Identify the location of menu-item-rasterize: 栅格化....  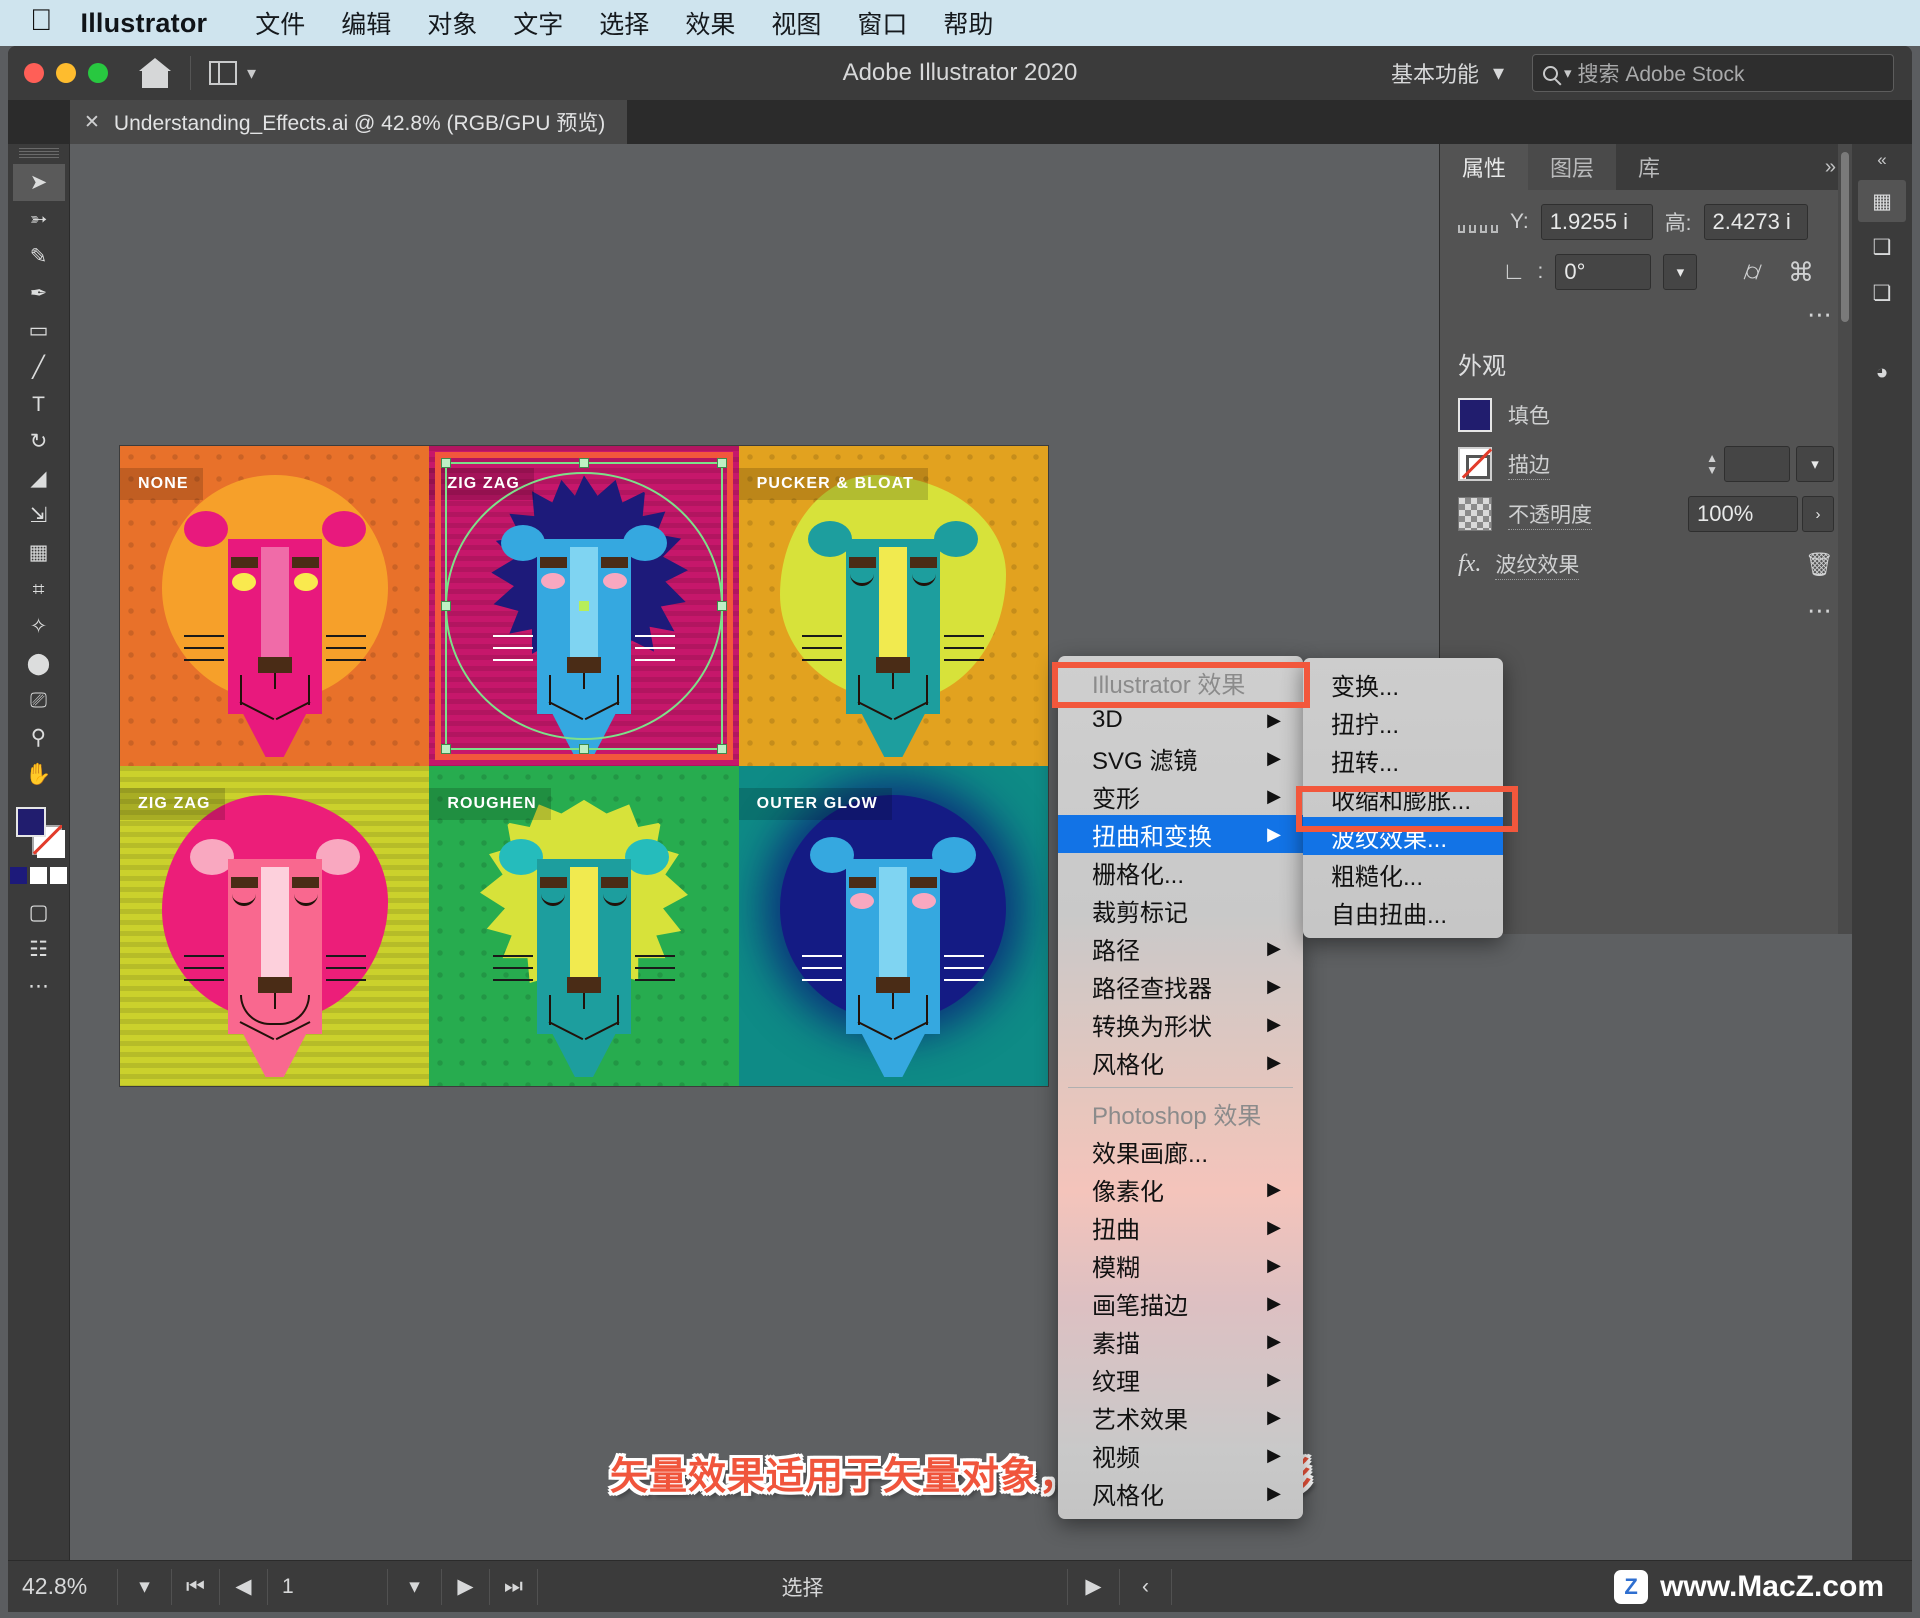
(1180, 872).